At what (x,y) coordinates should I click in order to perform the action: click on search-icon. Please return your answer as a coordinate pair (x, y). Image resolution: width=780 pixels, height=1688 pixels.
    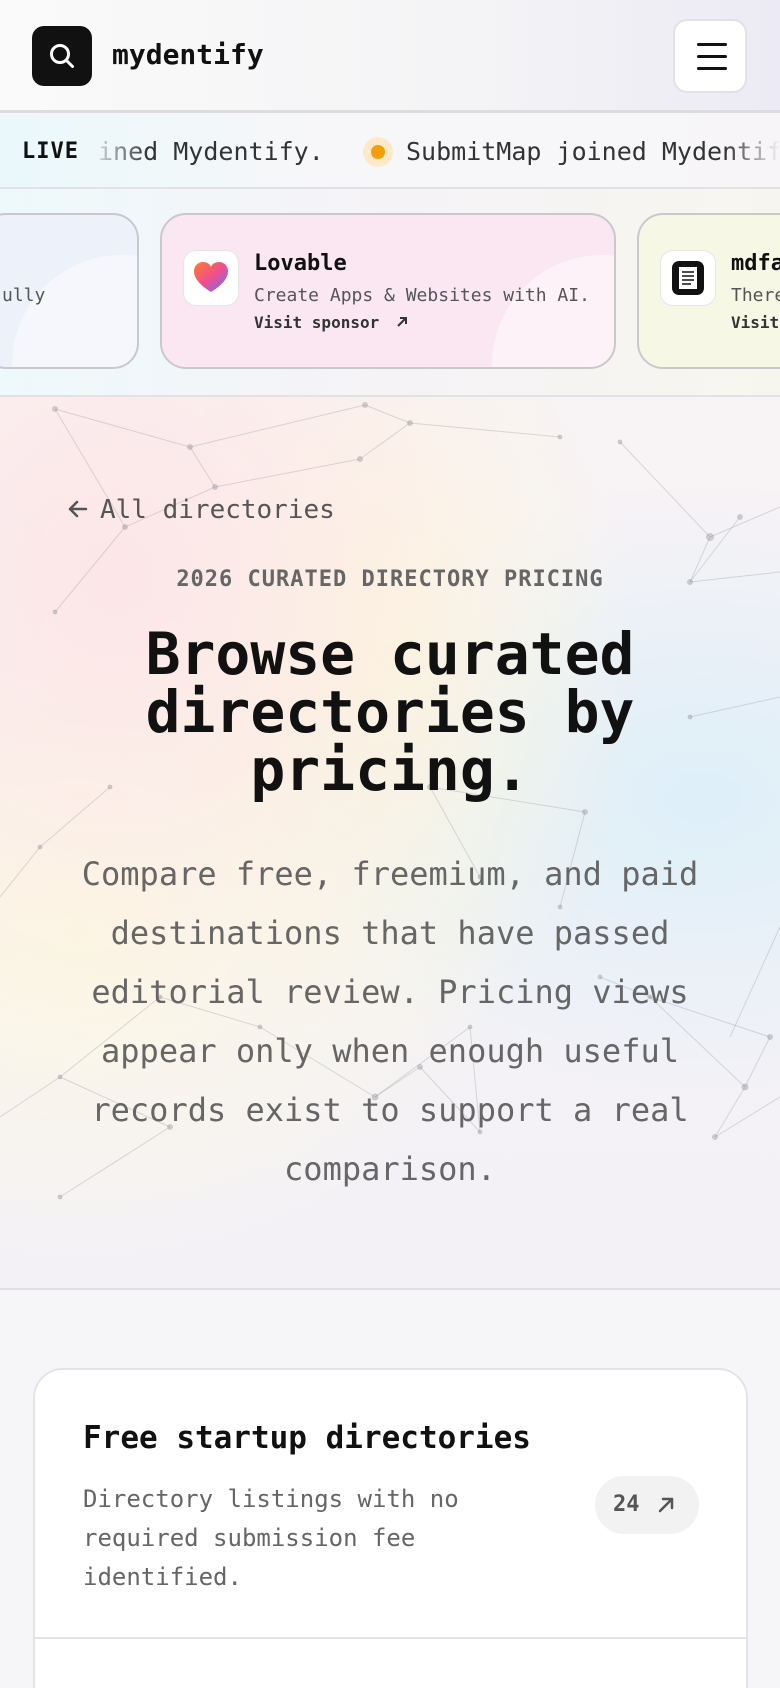
    Looking at the image, I should click on (62, 56).